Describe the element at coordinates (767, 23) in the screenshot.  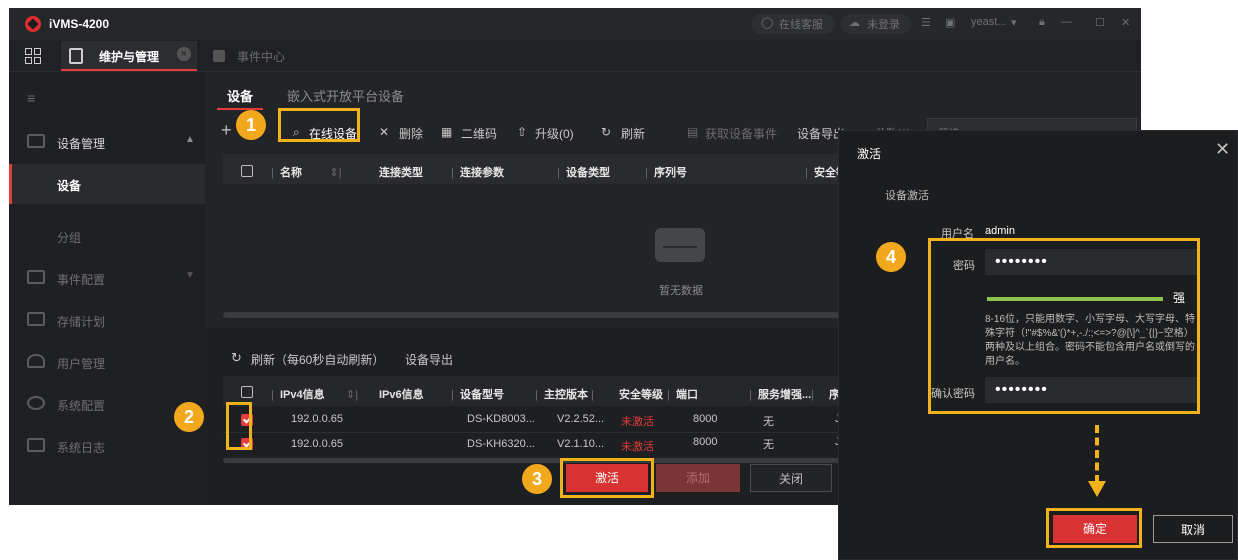
I see `headset-icon: ◯` at that location.